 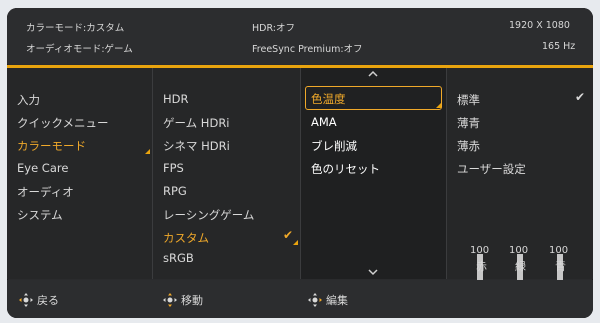 What do you see at coordinates (468, 100) in the screenshot?
I see `temp-option-normal: 標準` at bounding box center [468, 100].